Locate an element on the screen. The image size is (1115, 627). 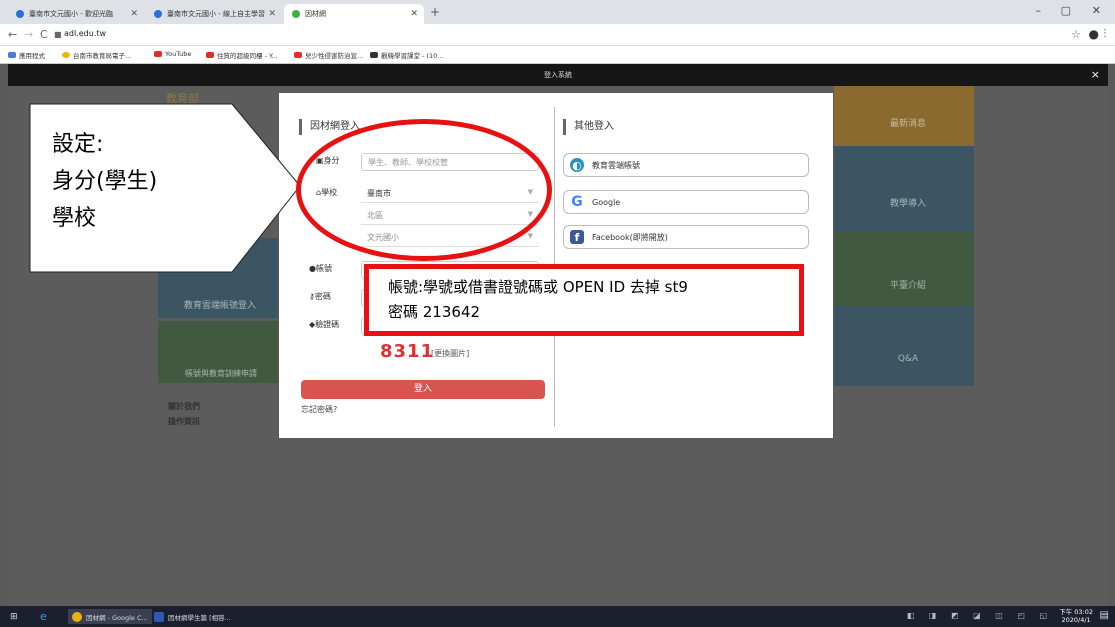
word-icon is located at coordinates (159, 616).